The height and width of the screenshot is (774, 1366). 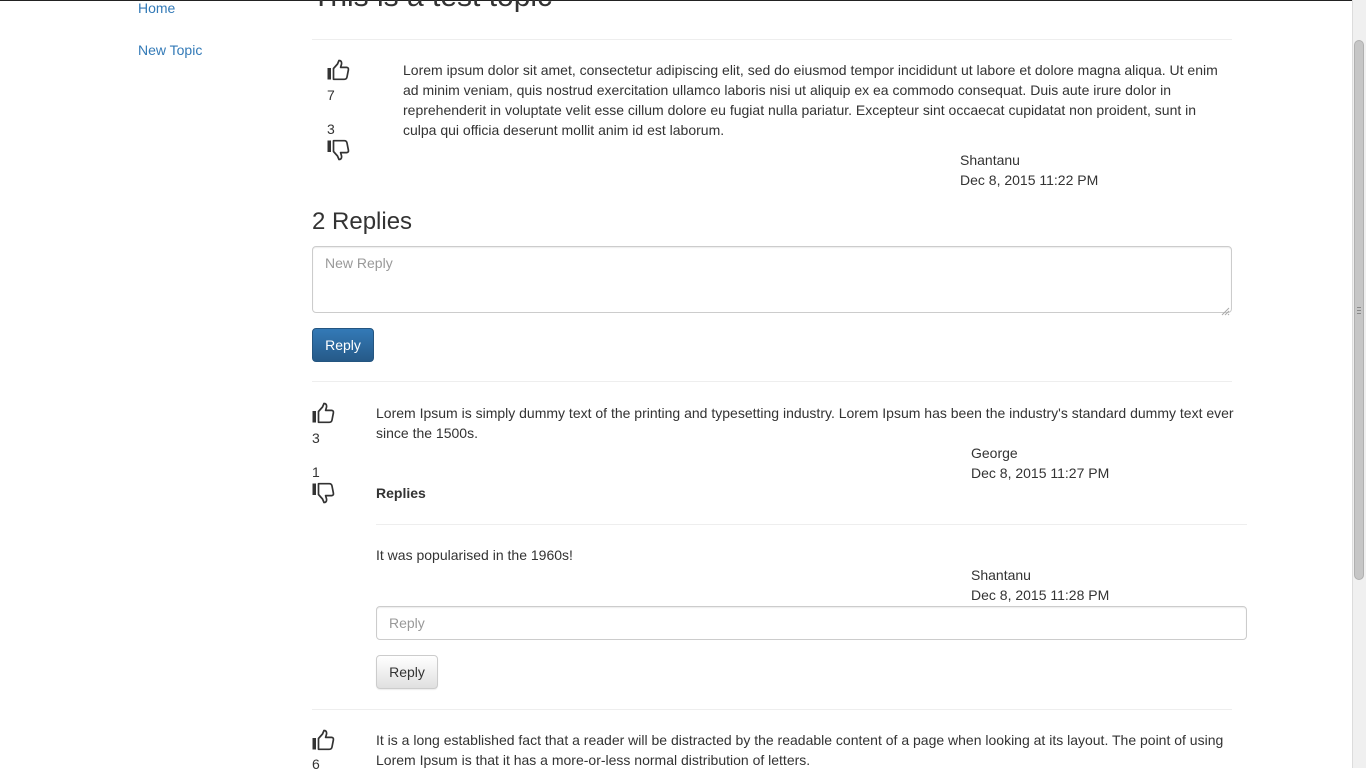 What do you see at coordinates (1040, 473) in the screenshot?
I see `reply-date: Dec 8, 2015 11:27 PM` at bounding box center [1040, 473].